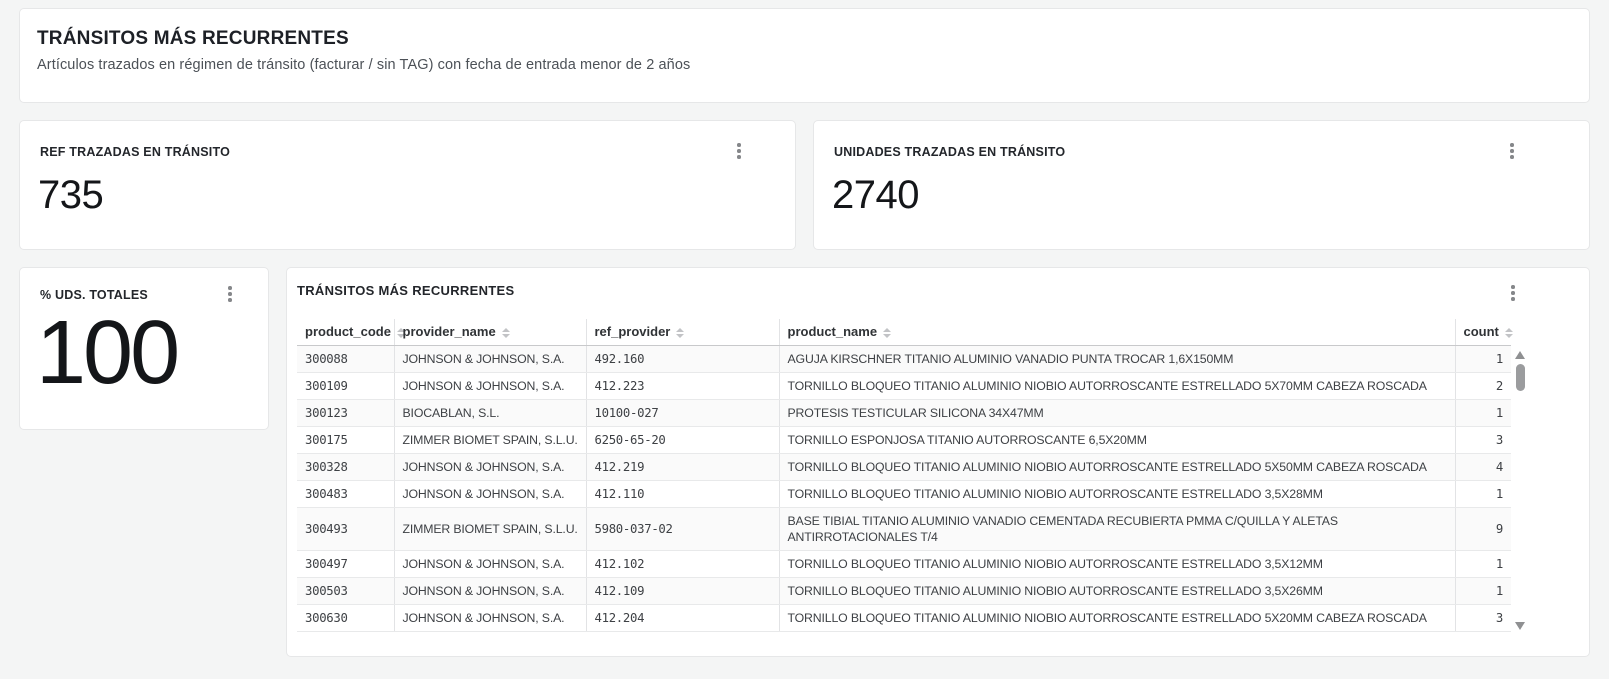  What do you see at coordinates (345, 386) in the screenshot?
I see `cell-product_code: 300109` at bounding box center [345, 386].